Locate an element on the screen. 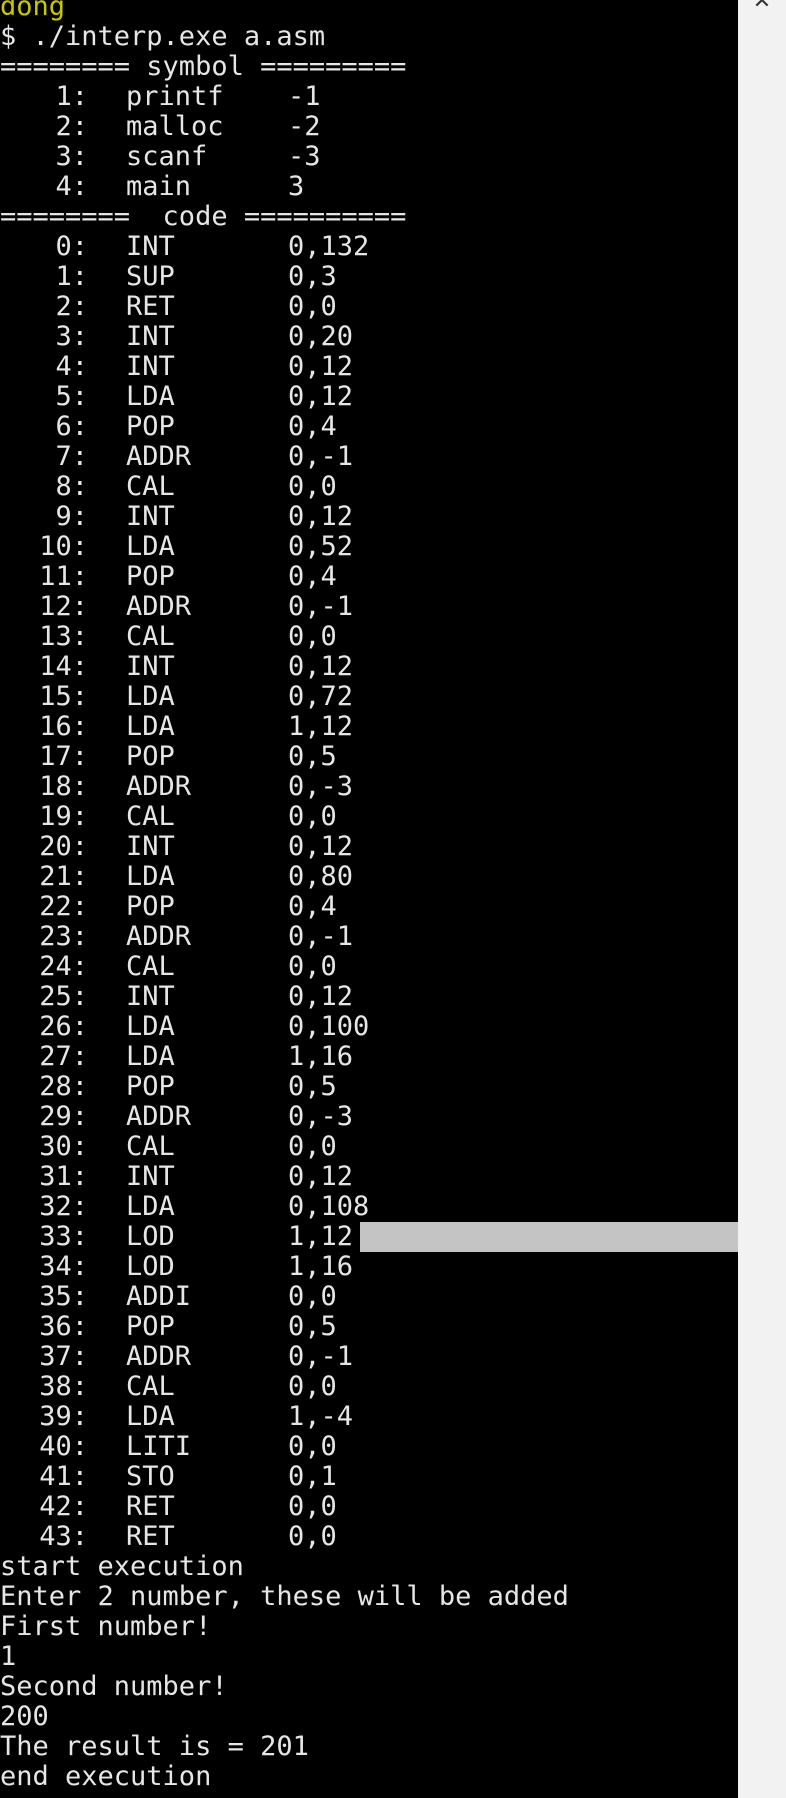 Image resolution: width=786 pixels, height=1798 pixels. symbol-index: 4: is located at coordinates (71, 186).